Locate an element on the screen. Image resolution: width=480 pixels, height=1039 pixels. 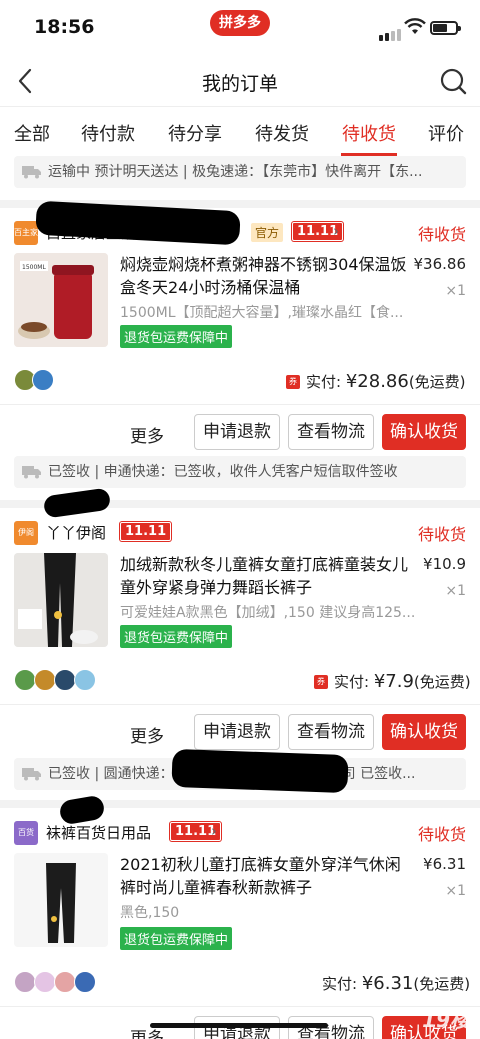
product-title: 焖烧壶焖烧杯煮粥神器不锈钢304保温饭盒冬天24小时汤桶保温桶 is located at coordinates (265, 276).